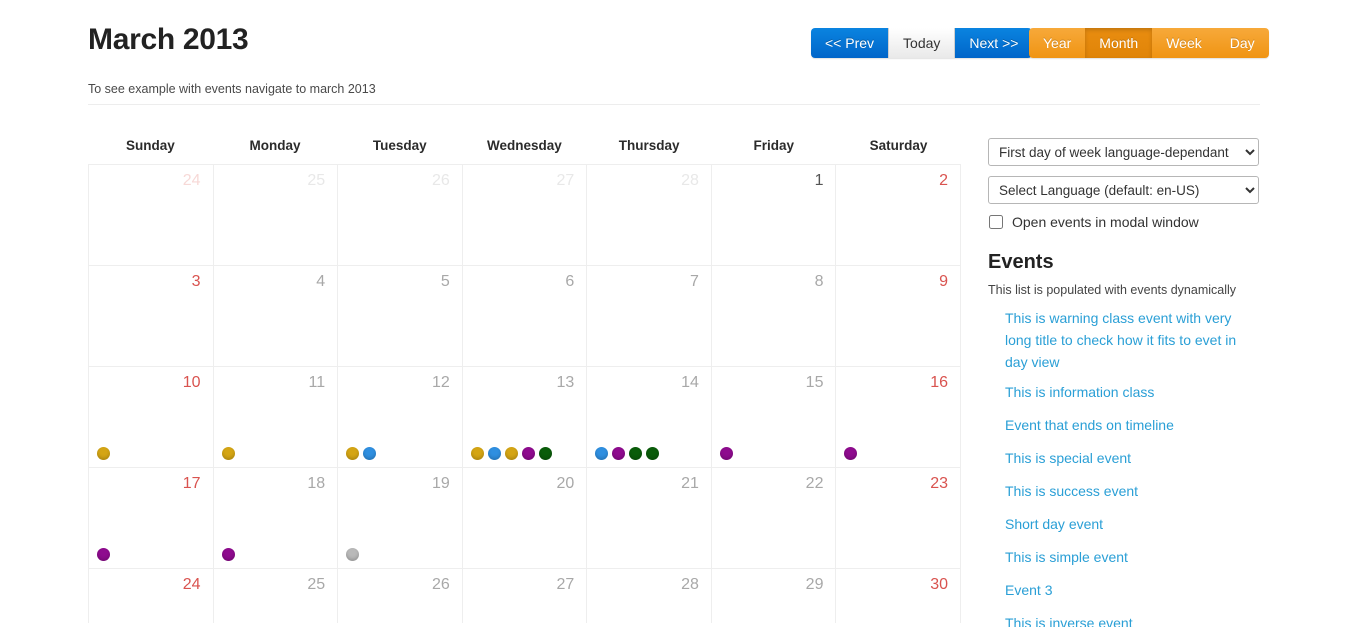  Describe the element at coordinates (899, 518) in the screenshot. I see `calendar-day-cell: 23` at that location.